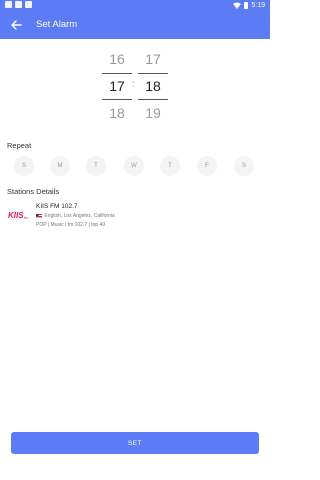 This screenshot has height=480, width=320. Describe the element at coordinates (258, 5) in the screenshot. I see `status-time: 5:19` at that location.